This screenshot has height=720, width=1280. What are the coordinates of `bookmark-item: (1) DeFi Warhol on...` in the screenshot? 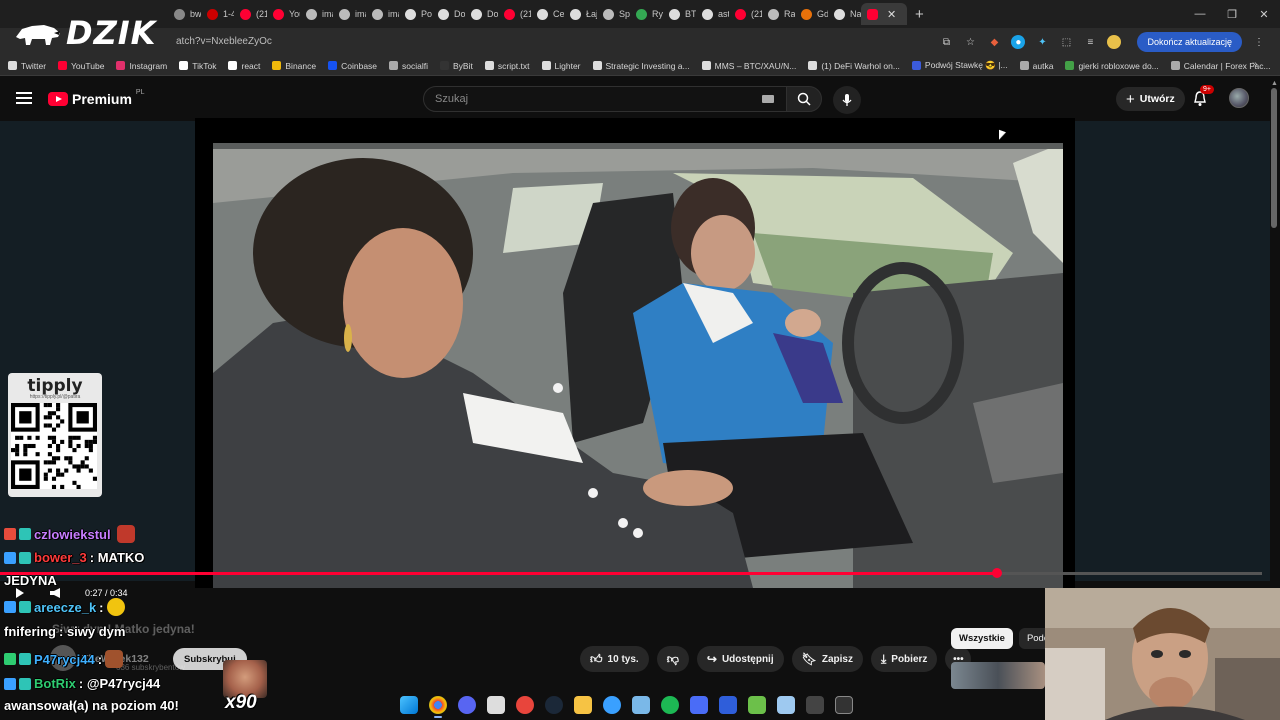 It's located at (854, 66).